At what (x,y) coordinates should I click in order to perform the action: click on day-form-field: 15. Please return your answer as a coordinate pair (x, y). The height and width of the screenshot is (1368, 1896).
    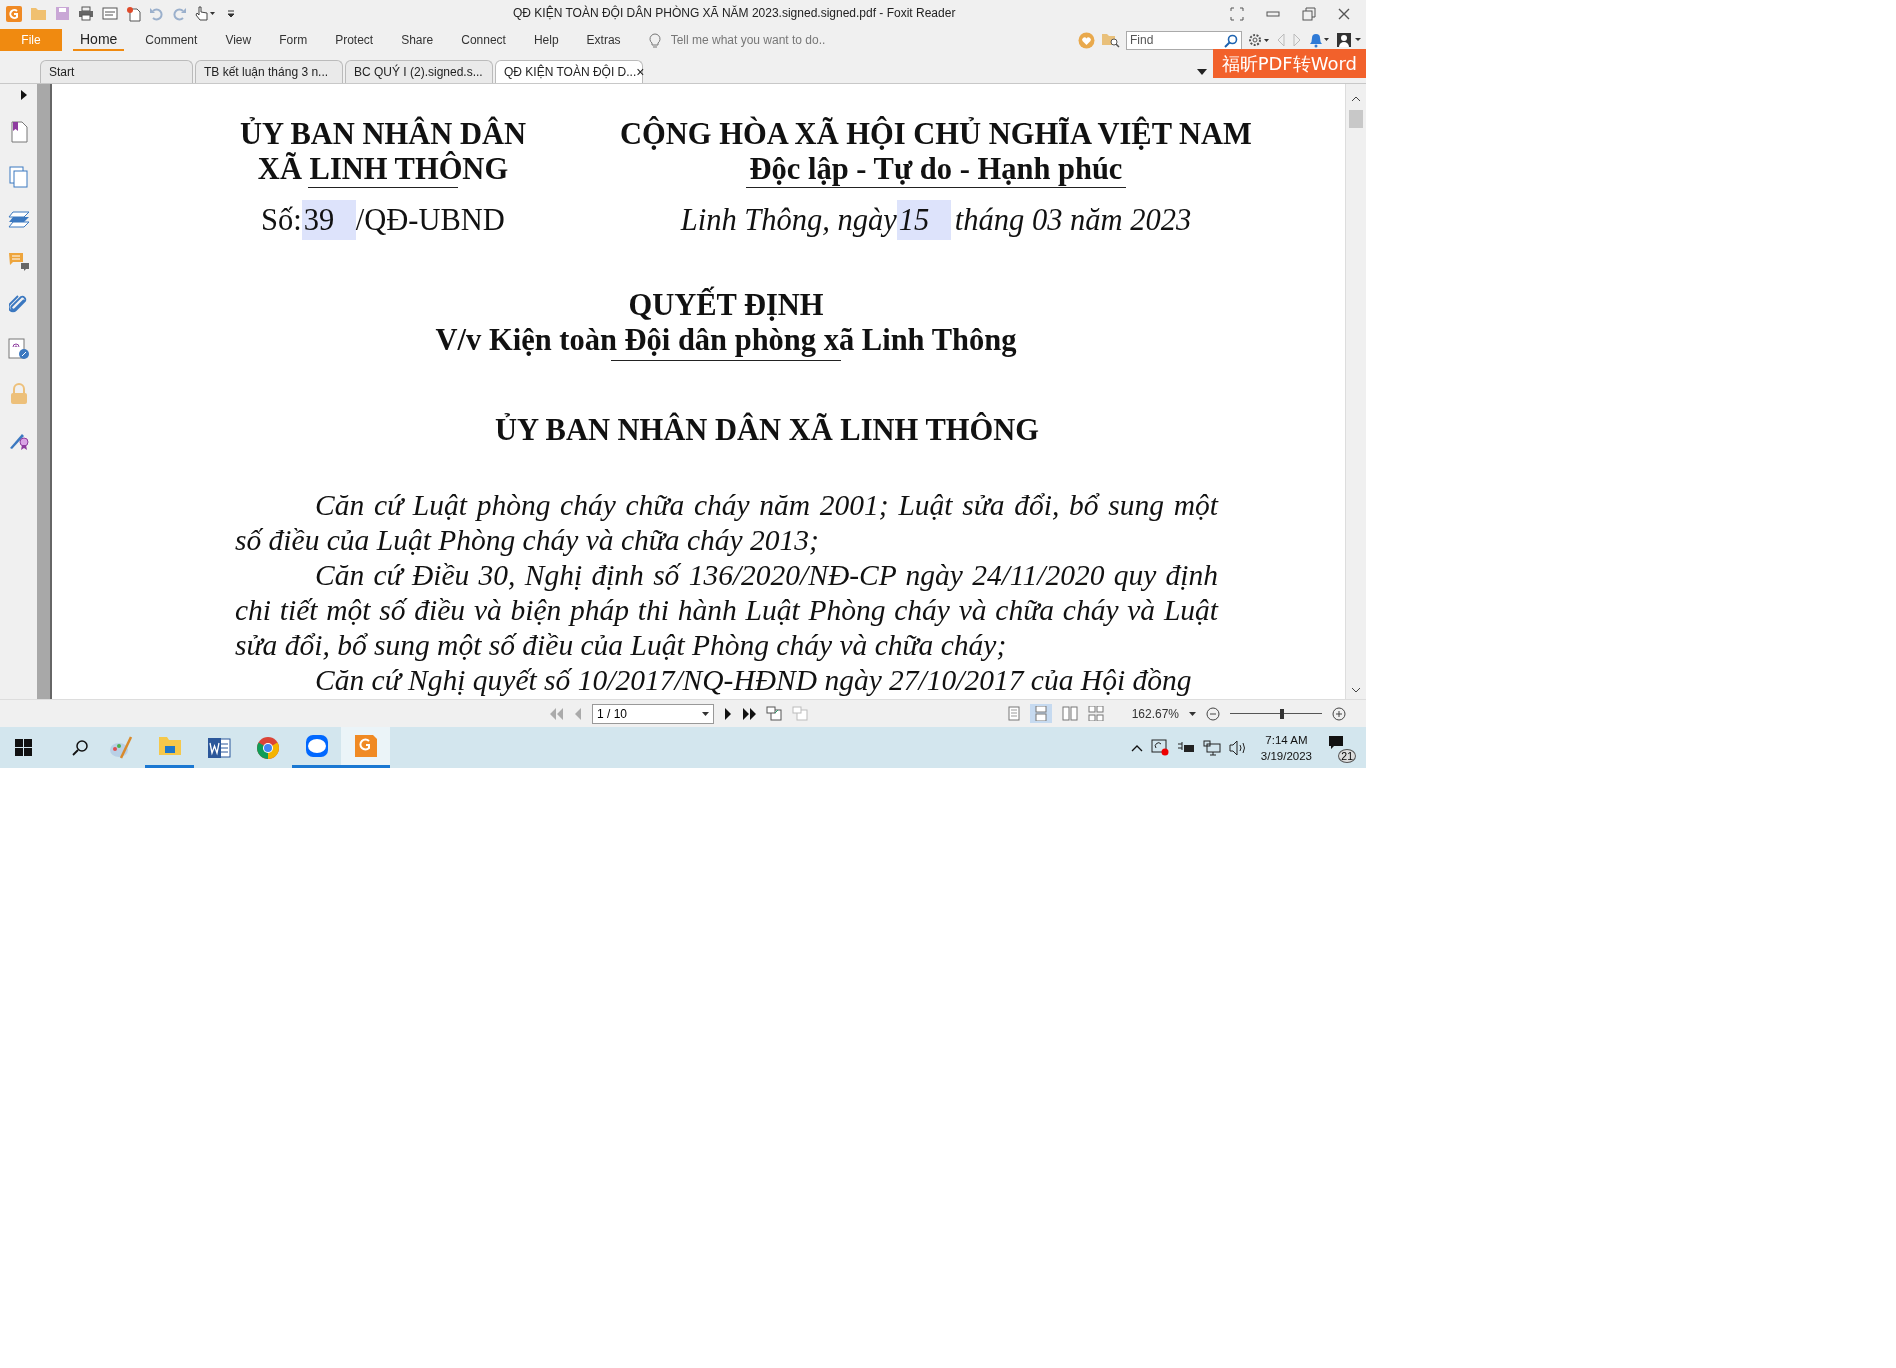
    Looking at the image, I should click on (923, 220).